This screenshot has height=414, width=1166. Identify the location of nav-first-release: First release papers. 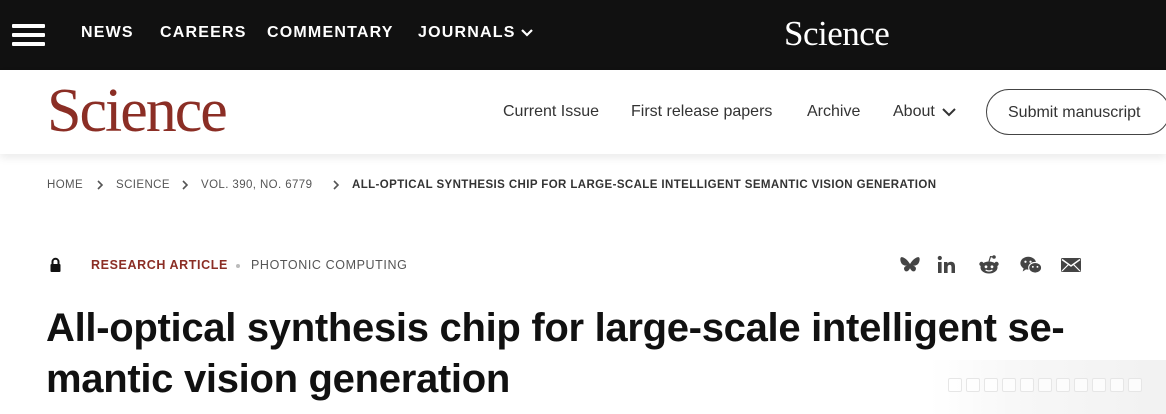
(701, 112).